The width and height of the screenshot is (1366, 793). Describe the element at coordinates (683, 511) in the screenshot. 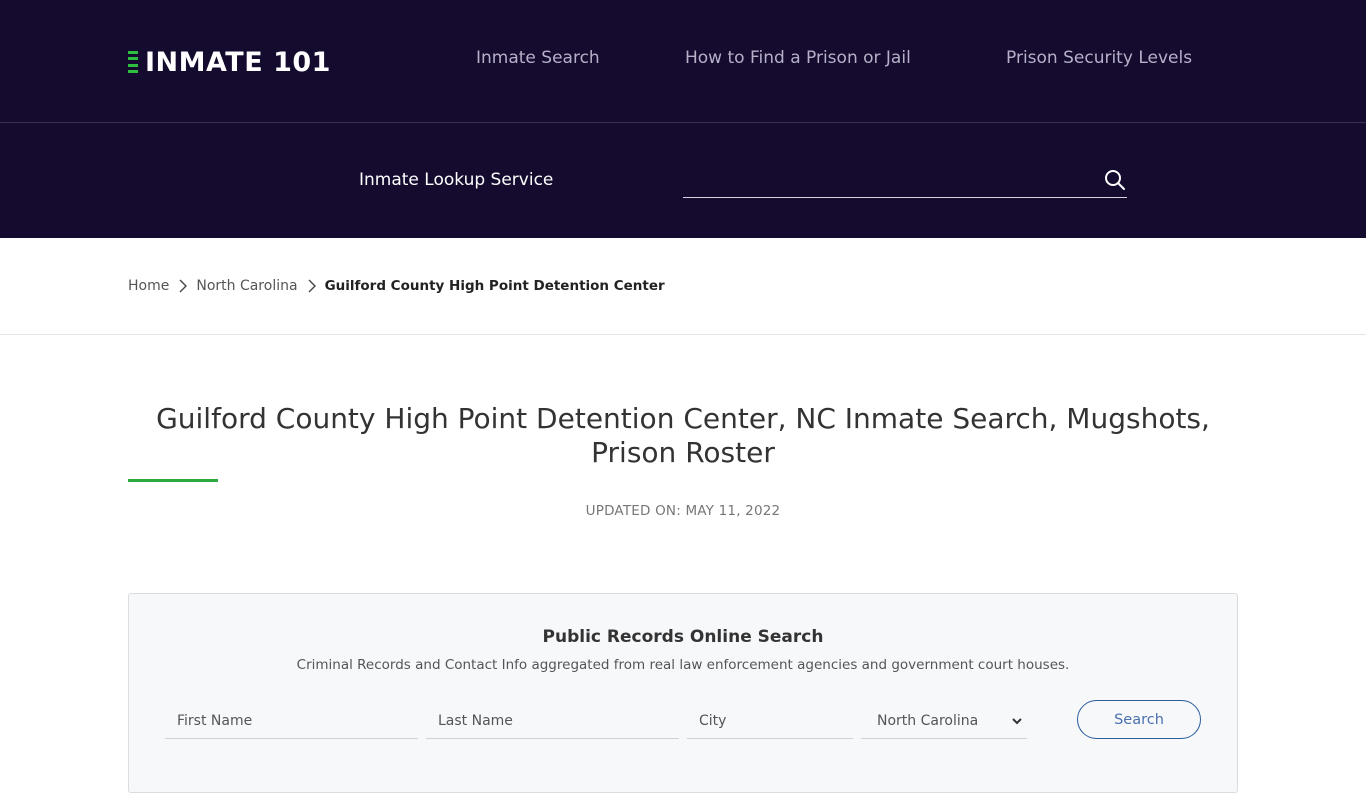

I see `updated-date: UPDATED ON: MAY 11, 2022` at that location.